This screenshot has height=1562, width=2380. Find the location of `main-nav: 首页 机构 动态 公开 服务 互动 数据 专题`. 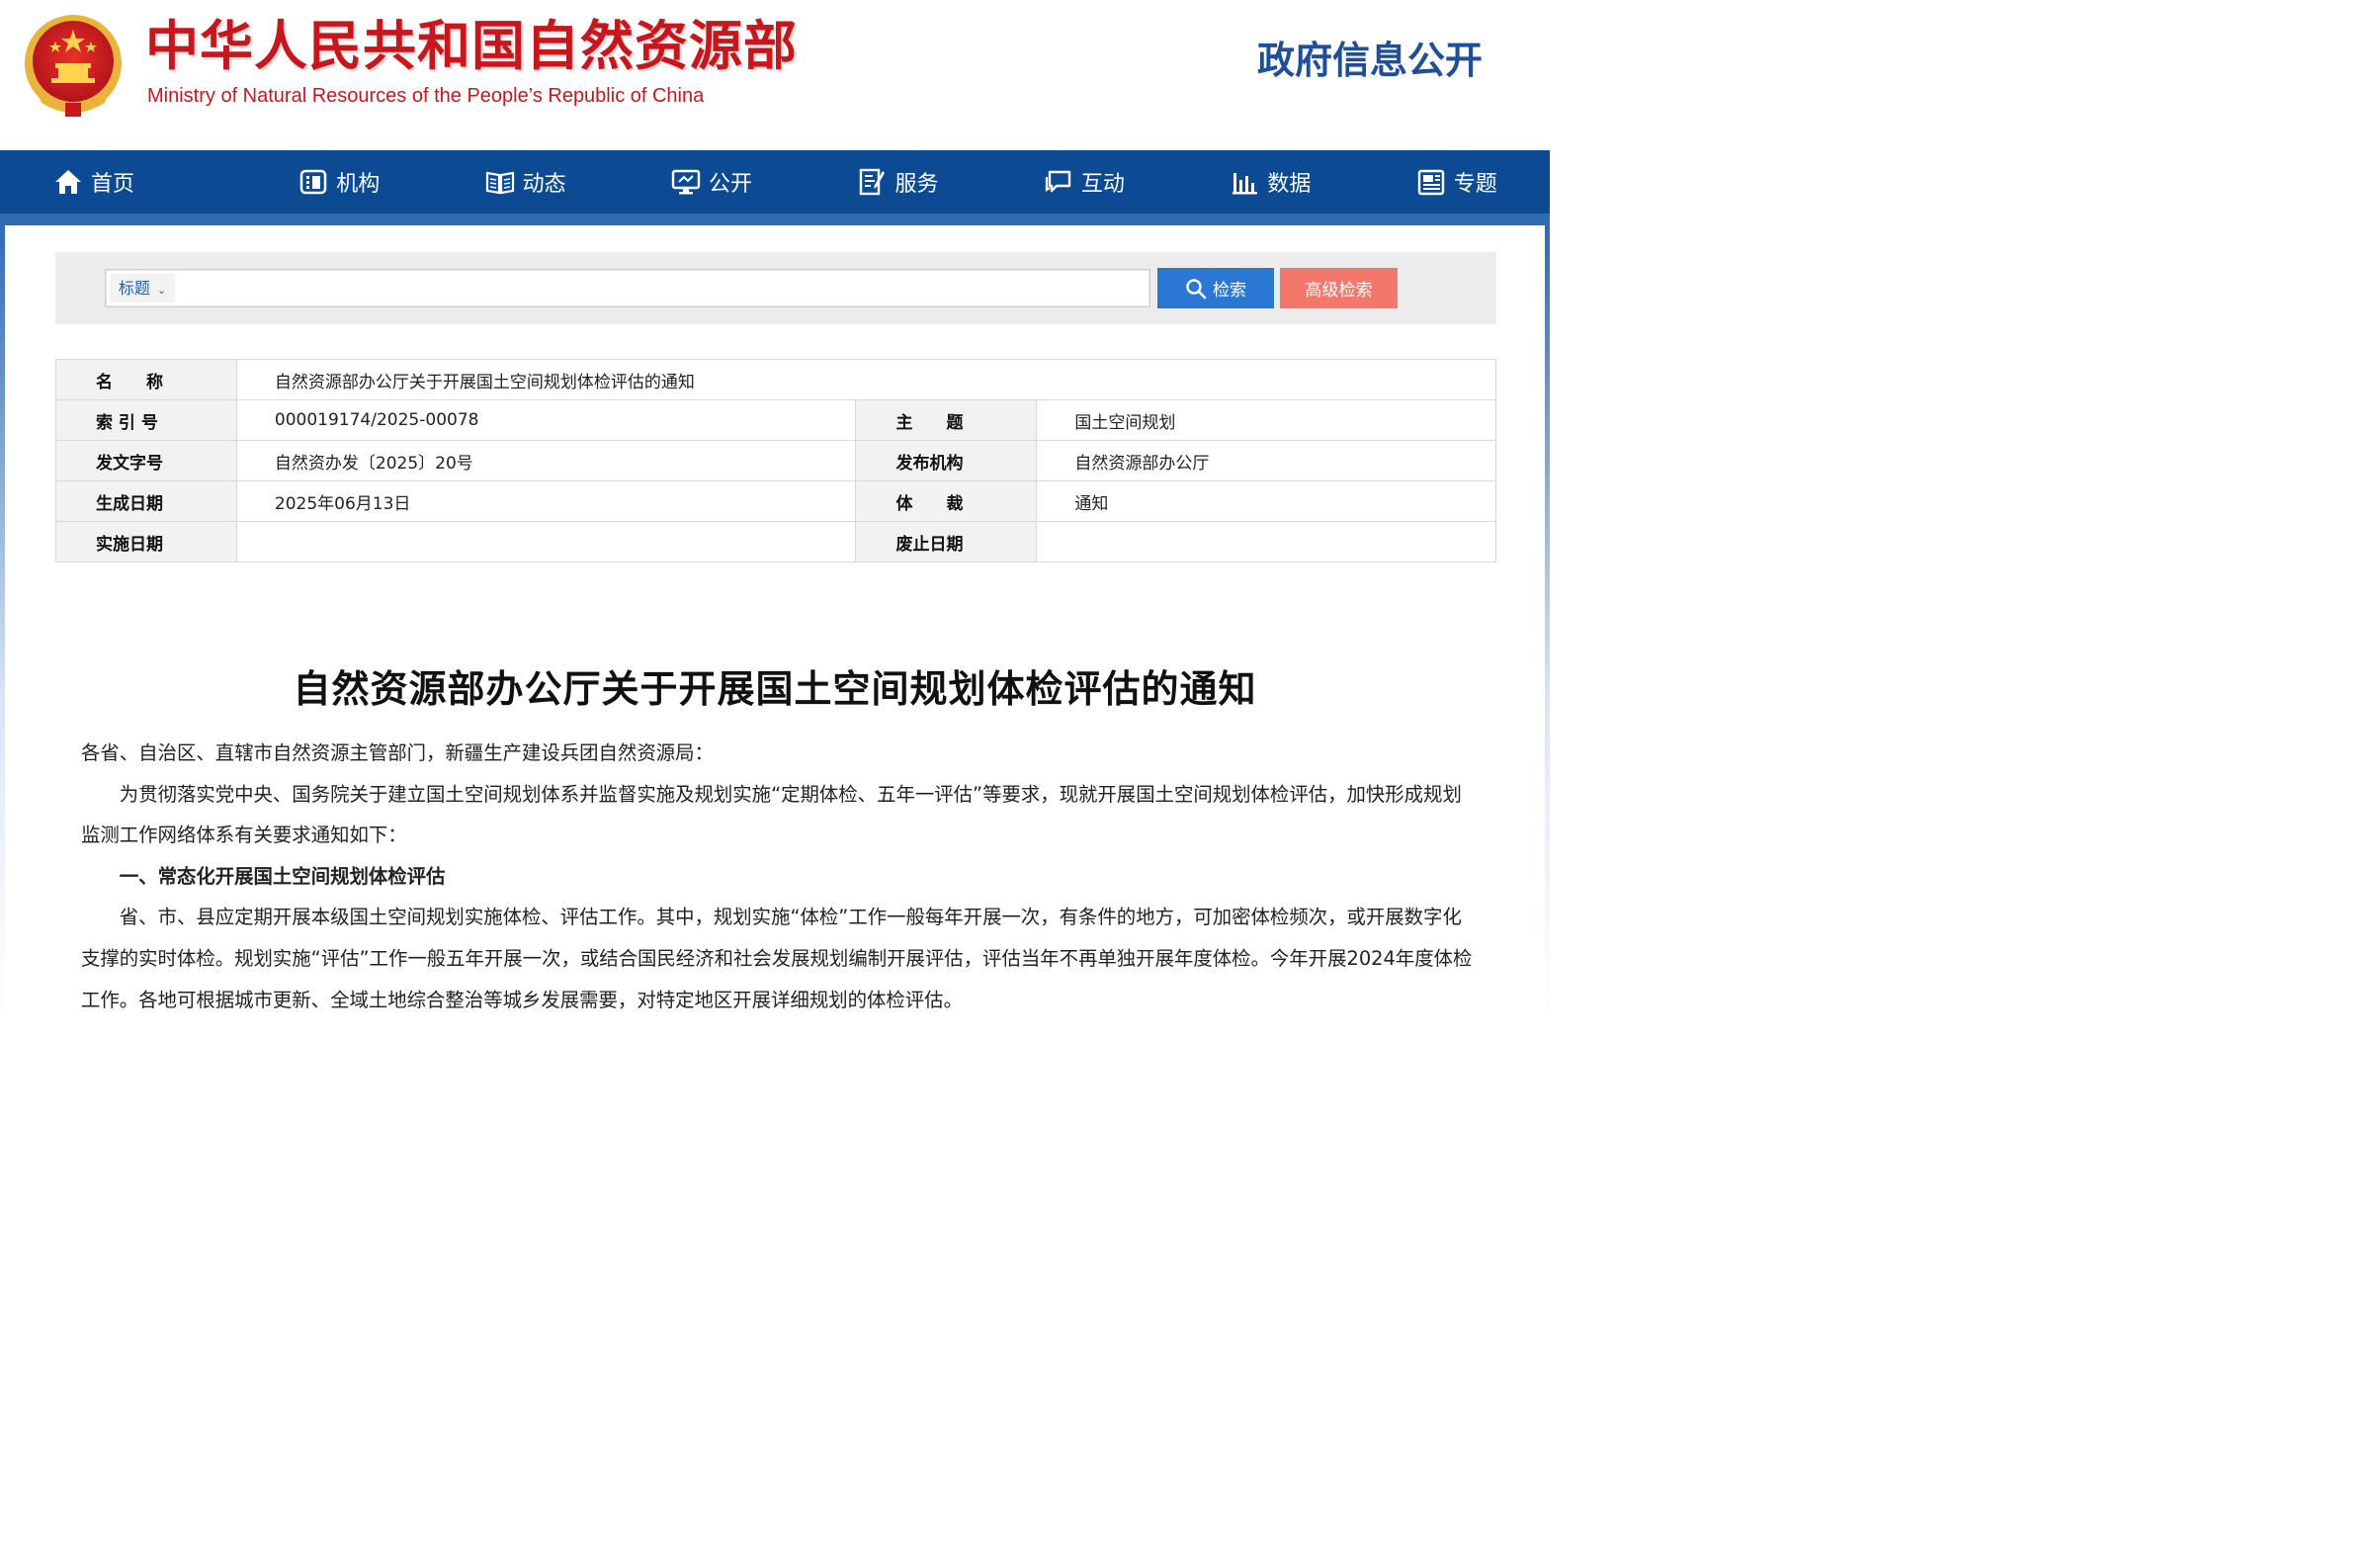

main-nav: 首页 机构 动态 公开 服务 互动 数据 专题 is located at coordinates (775, 182).